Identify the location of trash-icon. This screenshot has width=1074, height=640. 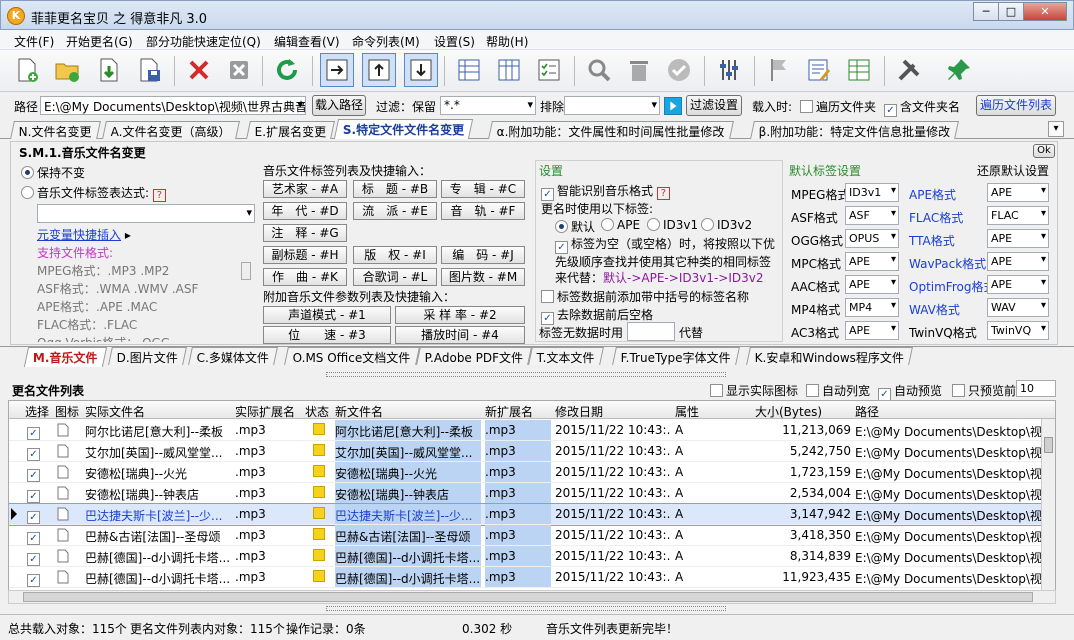
(639, 70).